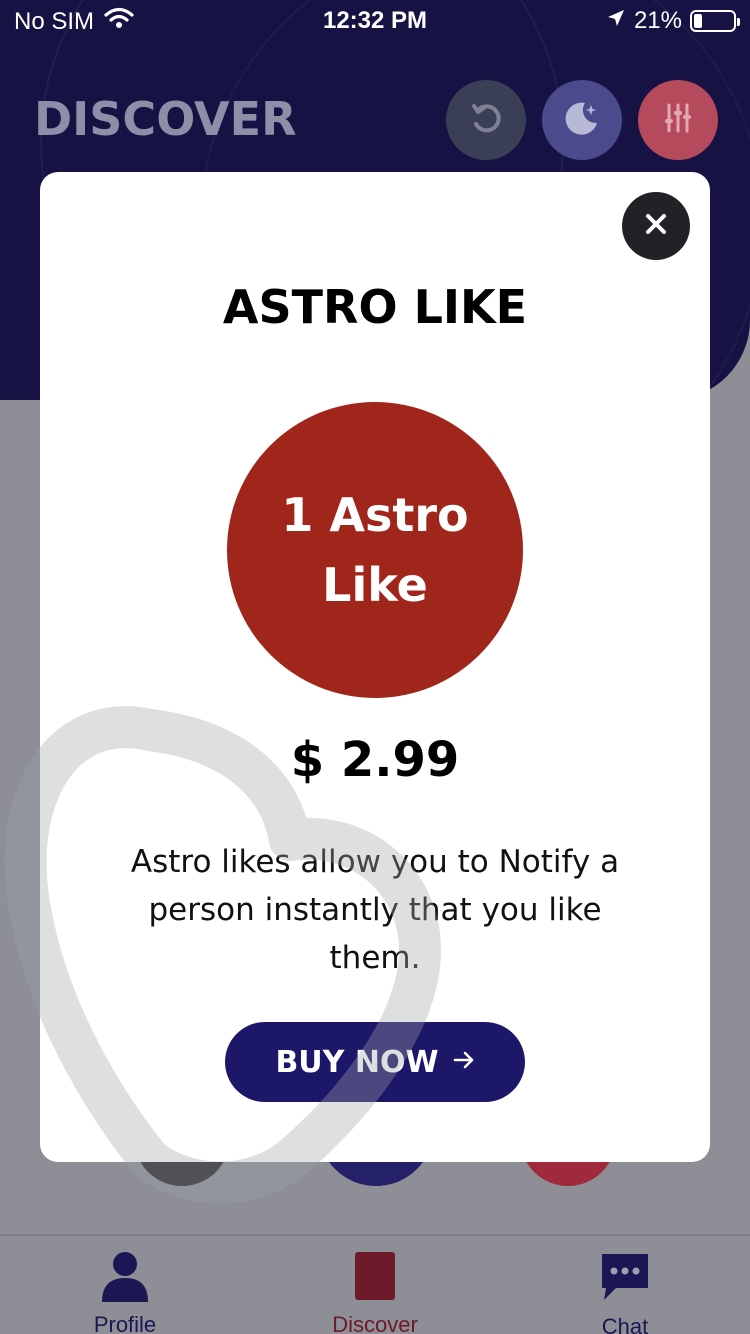 Image resolution: width=750 pixels, height=1334 pixels. I want to click on moon-icon, so click(582, 120).